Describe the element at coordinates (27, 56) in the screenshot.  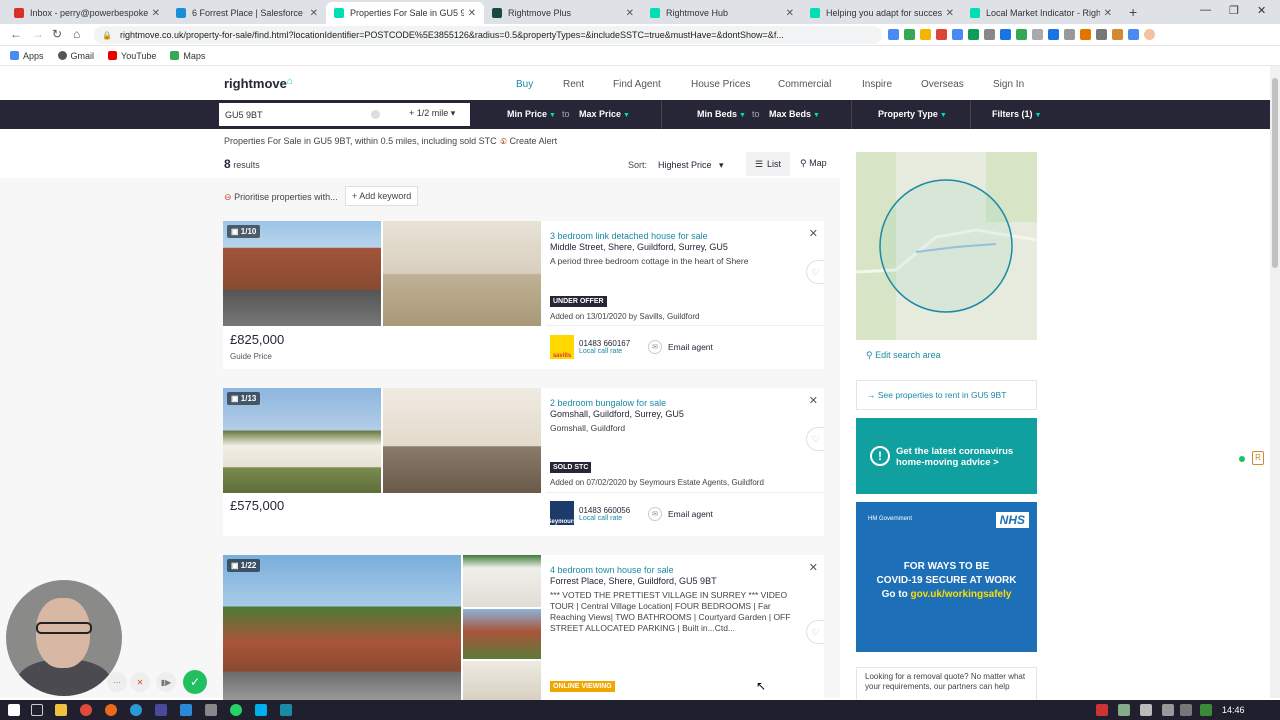
I see `bookmark-apps: Apps` at that location.